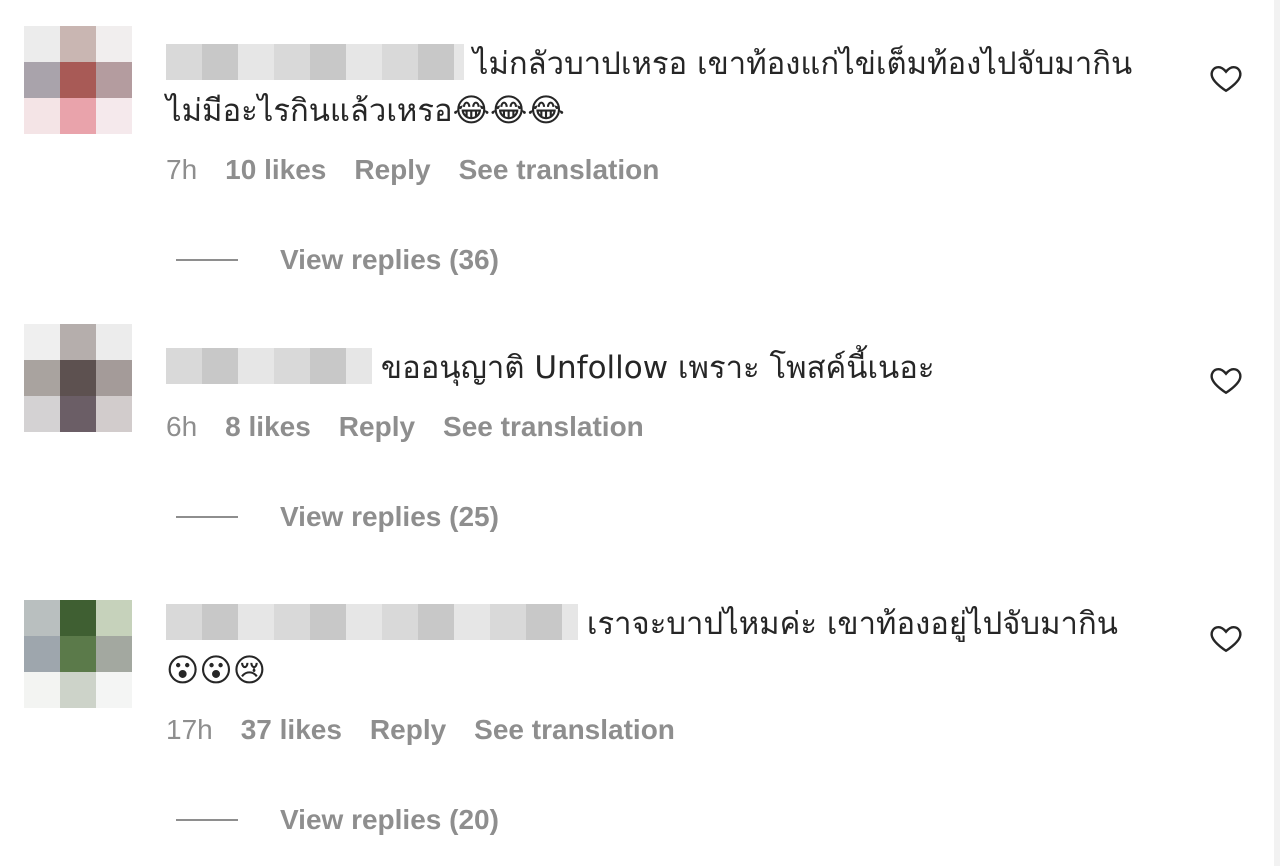 This screenshot has width=1280, height=866. What do you see at coordinates (671, 646) in the screenshot?
I see `comment-body: เราจะบาปไหมค่ะ เขาท้องอยู่ไปจับมากิน 😮😮😢` at bounding box center [671, 646].